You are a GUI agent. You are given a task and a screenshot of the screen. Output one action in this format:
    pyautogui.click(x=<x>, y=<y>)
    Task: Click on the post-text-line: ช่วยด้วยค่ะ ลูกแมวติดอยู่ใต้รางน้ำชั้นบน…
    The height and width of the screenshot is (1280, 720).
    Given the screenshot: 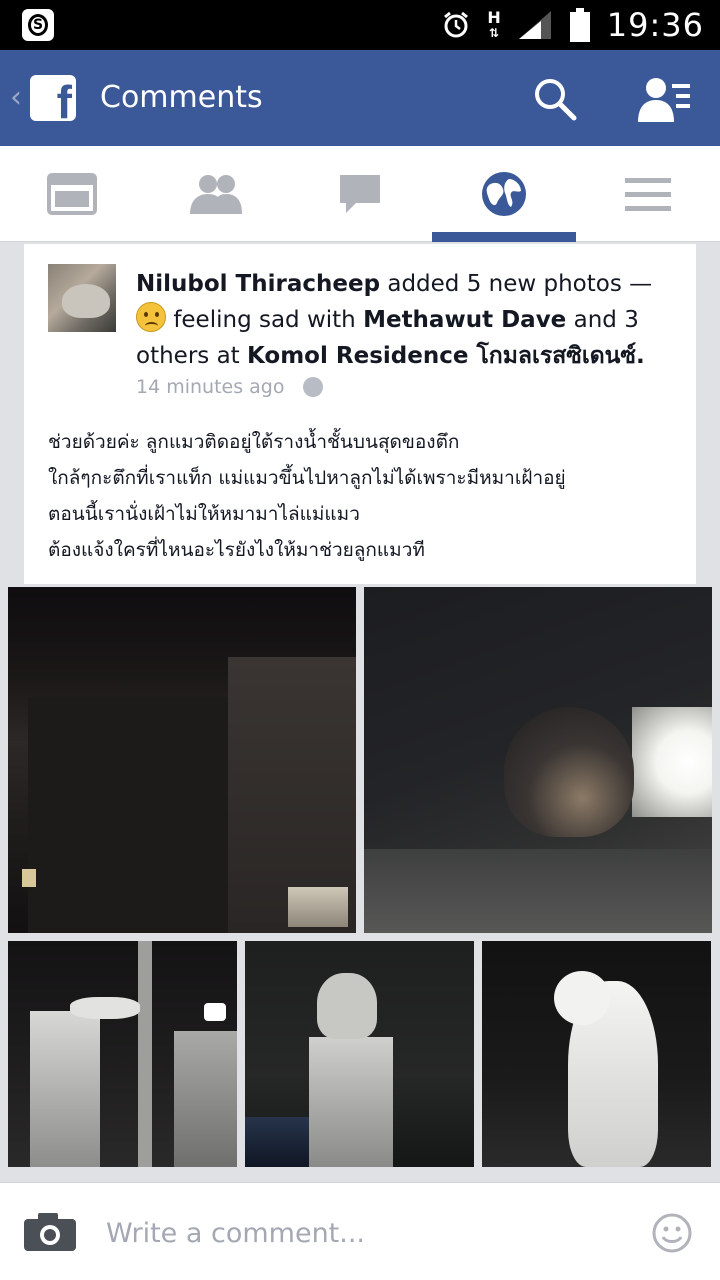 What is the action you would take?
    pyautogui.click(x=254, y=442)
    